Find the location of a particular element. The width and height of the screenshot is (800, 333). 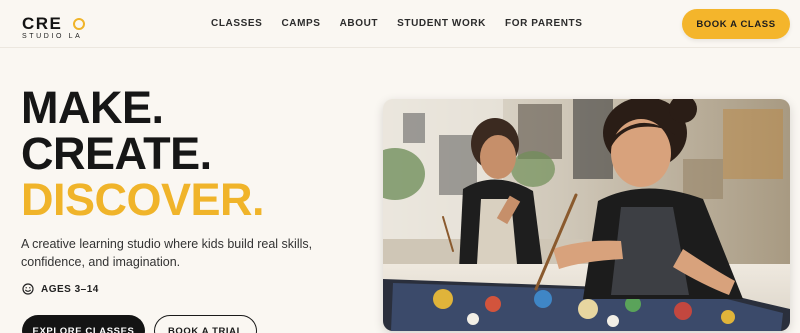

book-a-trial-button: BOOK A TRIAL is located at coordinates (205, 324).